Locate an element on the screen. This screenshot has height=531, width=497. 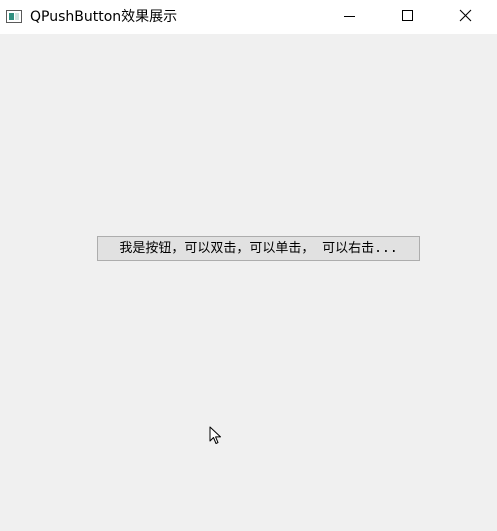
maximize-icon is located at coordinates (407, 15).